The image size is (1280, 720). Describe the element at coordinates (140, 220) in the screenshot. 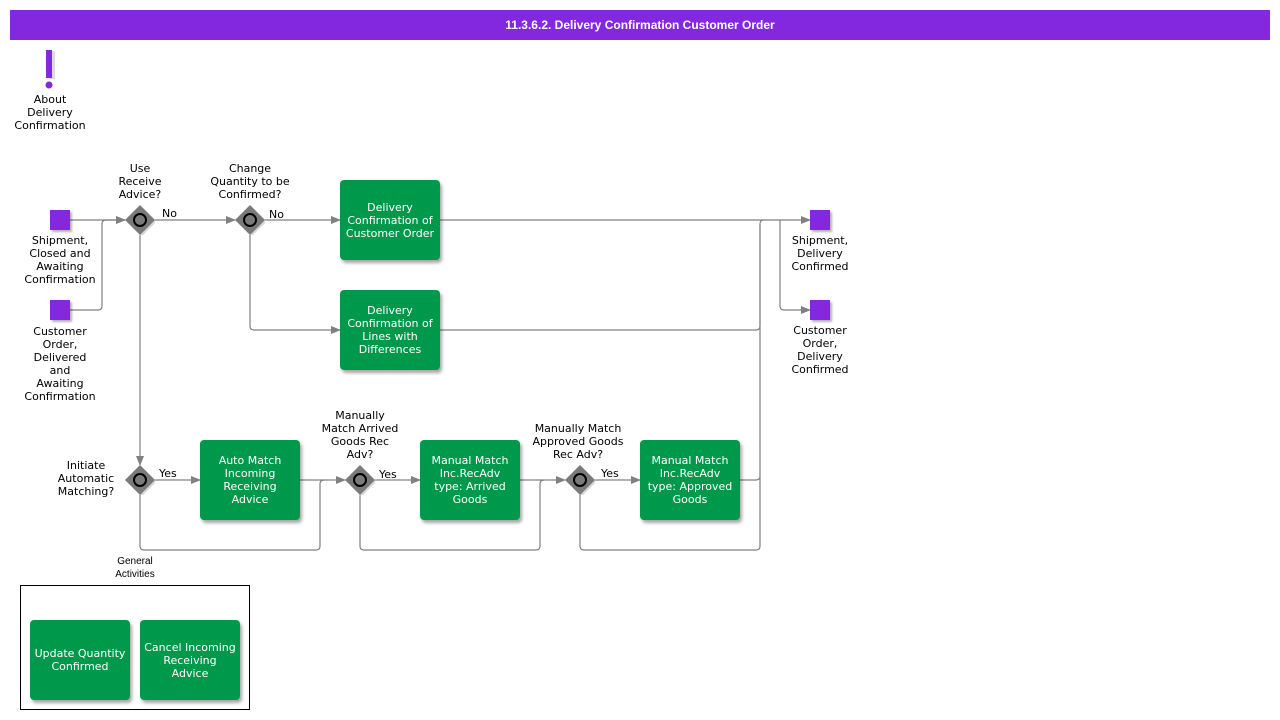

I see `gateway-use-receive-advice` at that location.